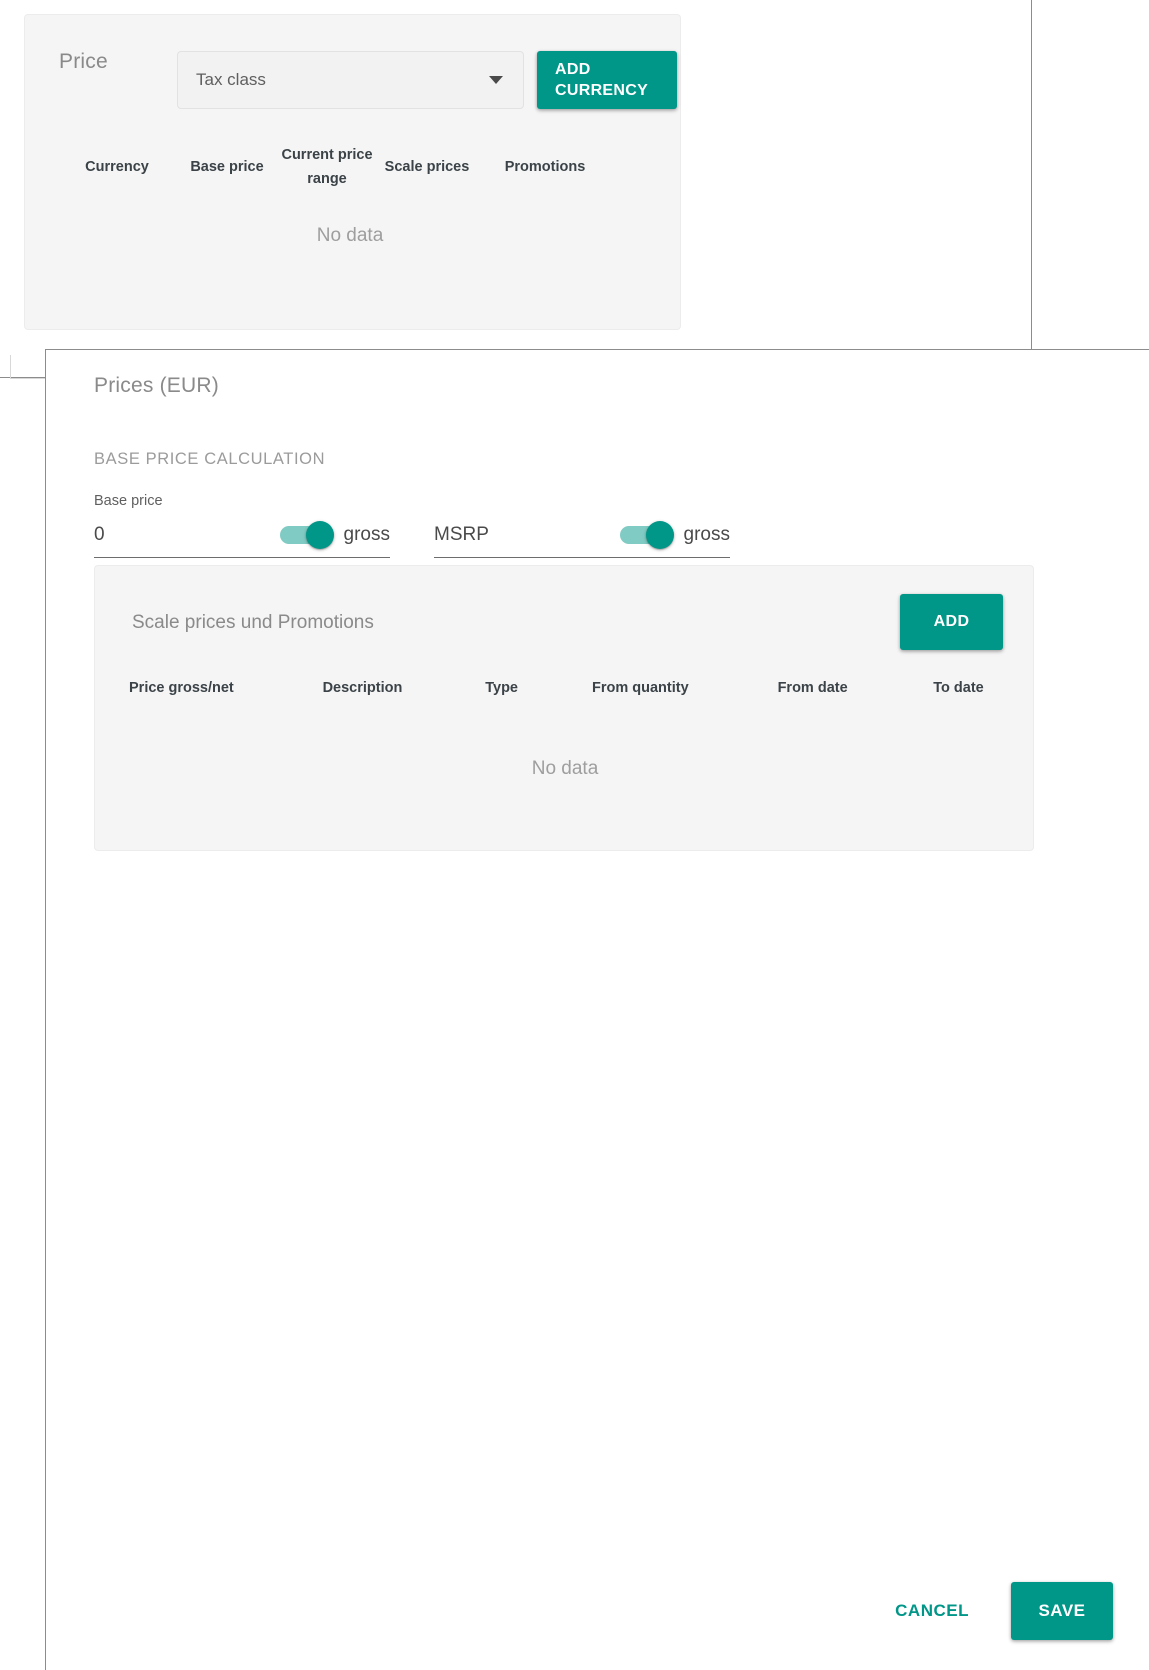 The height and width of the screenshot is (1670, 1149). I want to click on dialog-footer: CANCEL SAVE, so click(597, 1611).